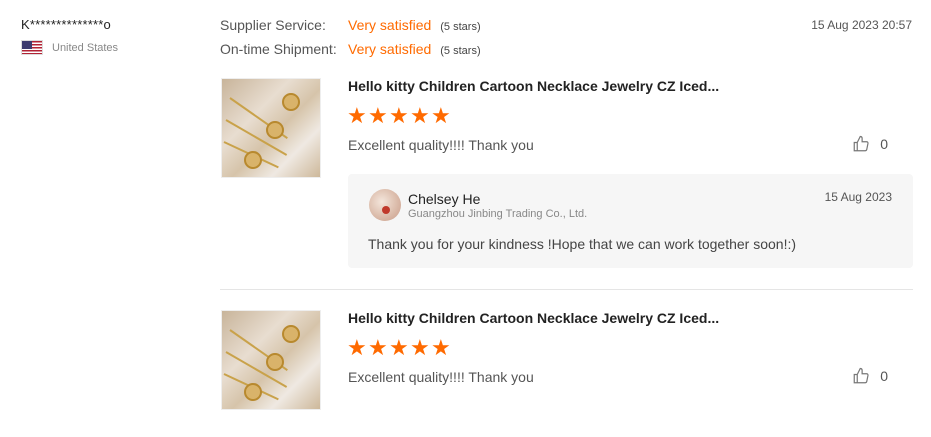 This screenshot has width=931, height=437. Describe the element at coordinates (85, 47) in the screenshot. I see `country-label: United States` at that location.